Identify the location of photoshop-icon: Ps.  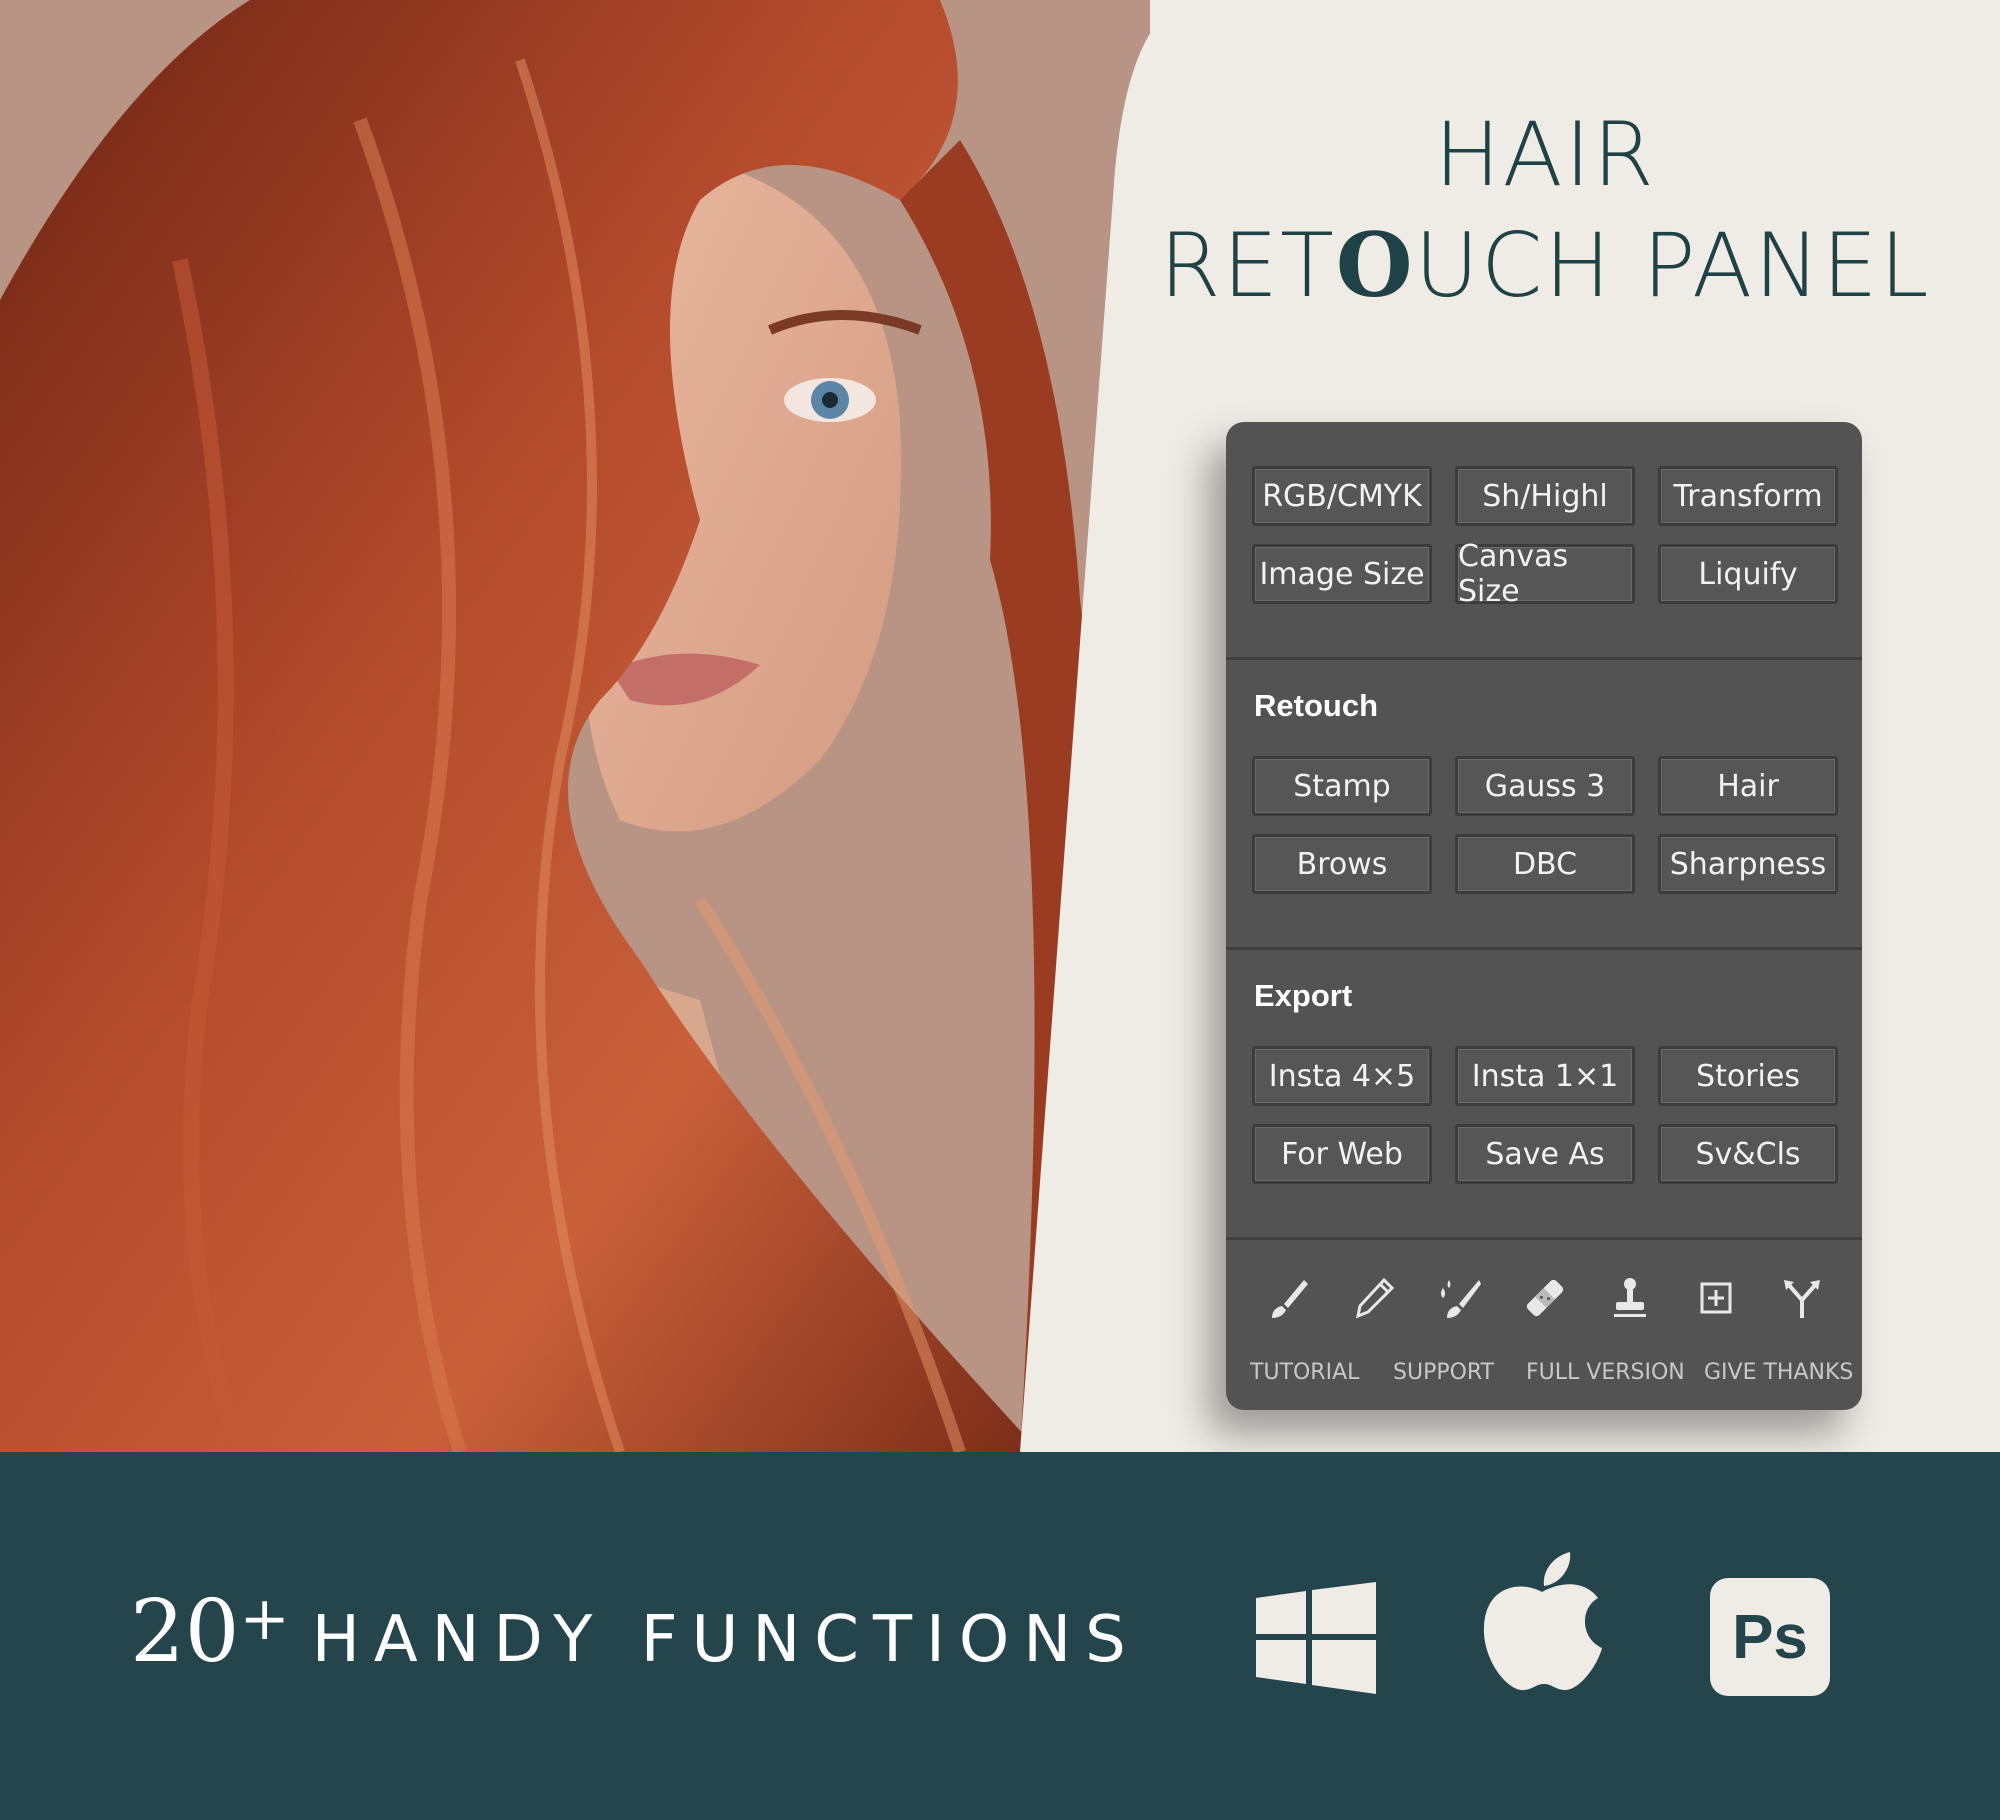
(1770, 1637).